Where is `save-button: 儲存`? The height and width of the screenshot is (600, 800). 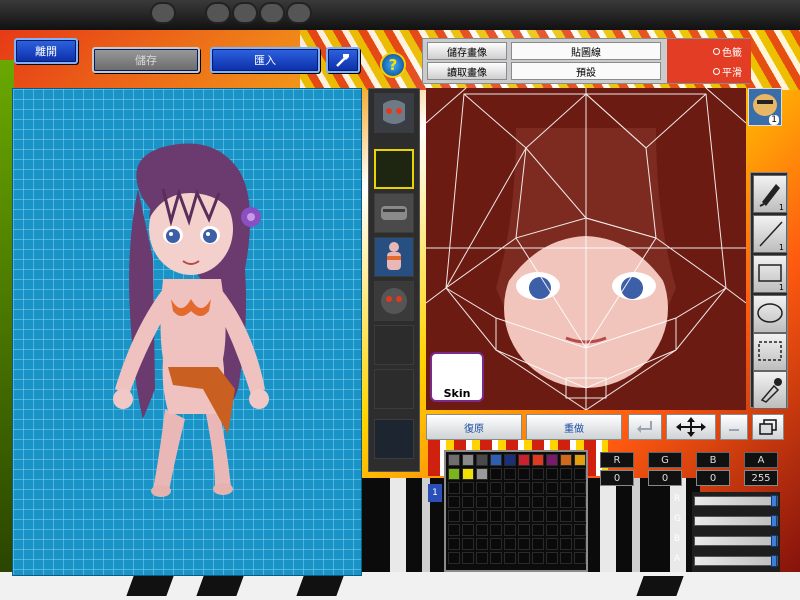 save-button: 儲存 is located at coordinates (146, 60).